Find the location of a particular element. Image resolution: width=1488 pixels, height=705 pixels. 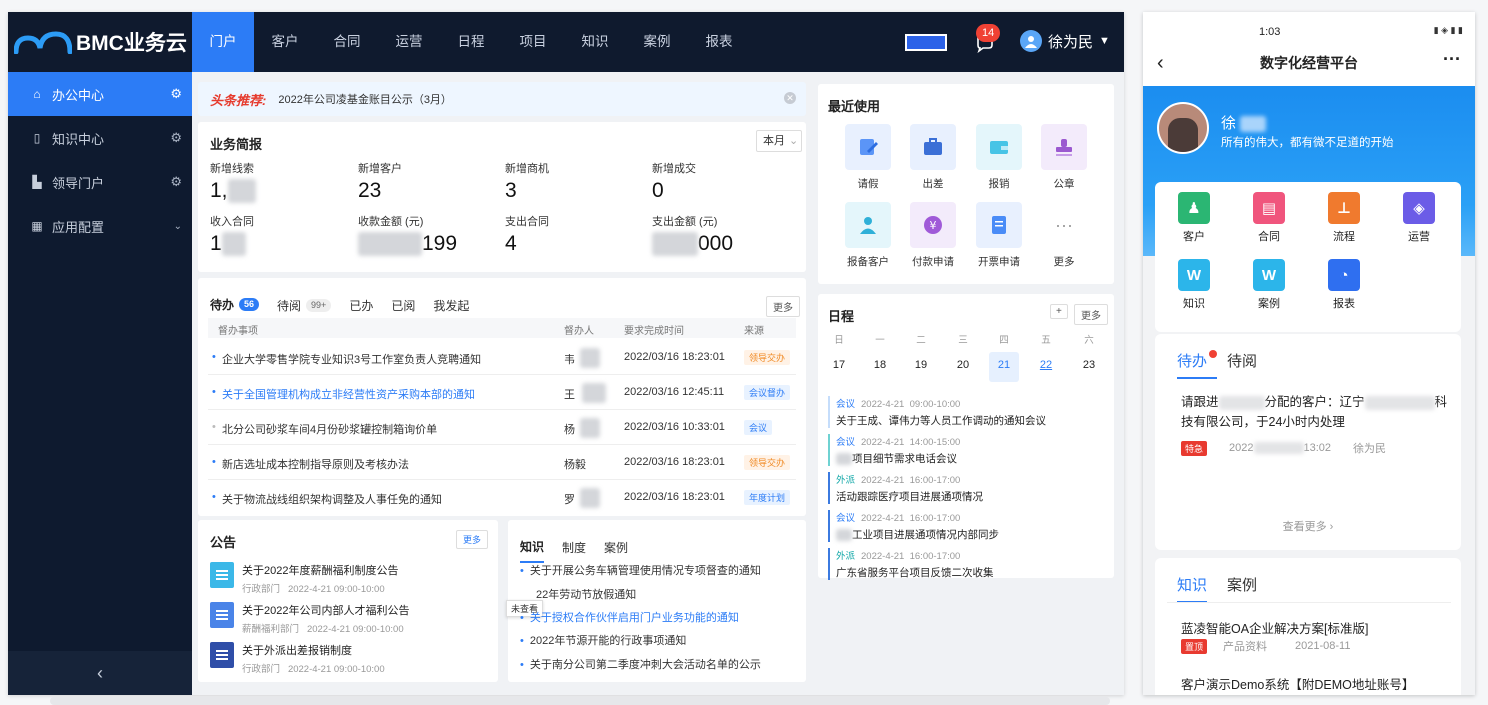

task-item: 请跟进 分配的客户：辽宁 科 技有限公司，于24小时内处理 is located at coordinates (1316, 412).